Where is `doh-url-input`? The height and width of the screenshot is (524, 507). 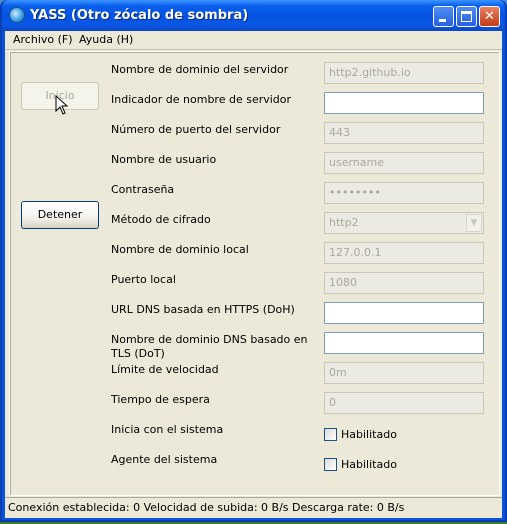
doh-url-input is located at coordinates (404, 313).